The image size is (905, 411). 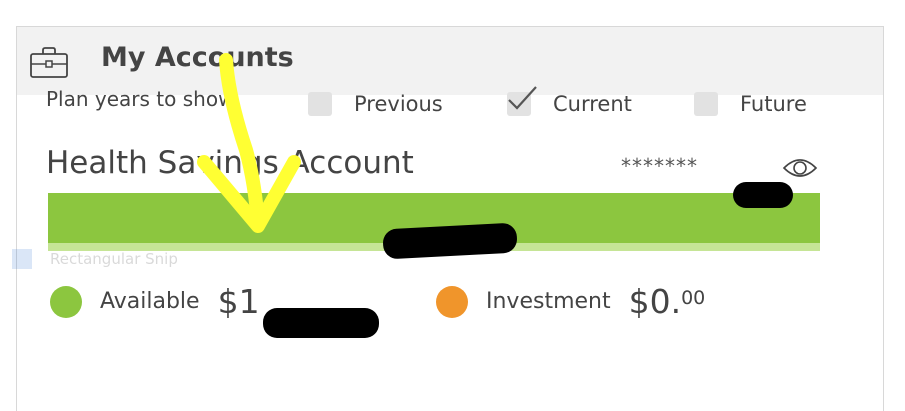 What do you see at coordinates (197, 57) in the screenshot?
I see `page-title: My Accounts` at bounding box center [197, 57].